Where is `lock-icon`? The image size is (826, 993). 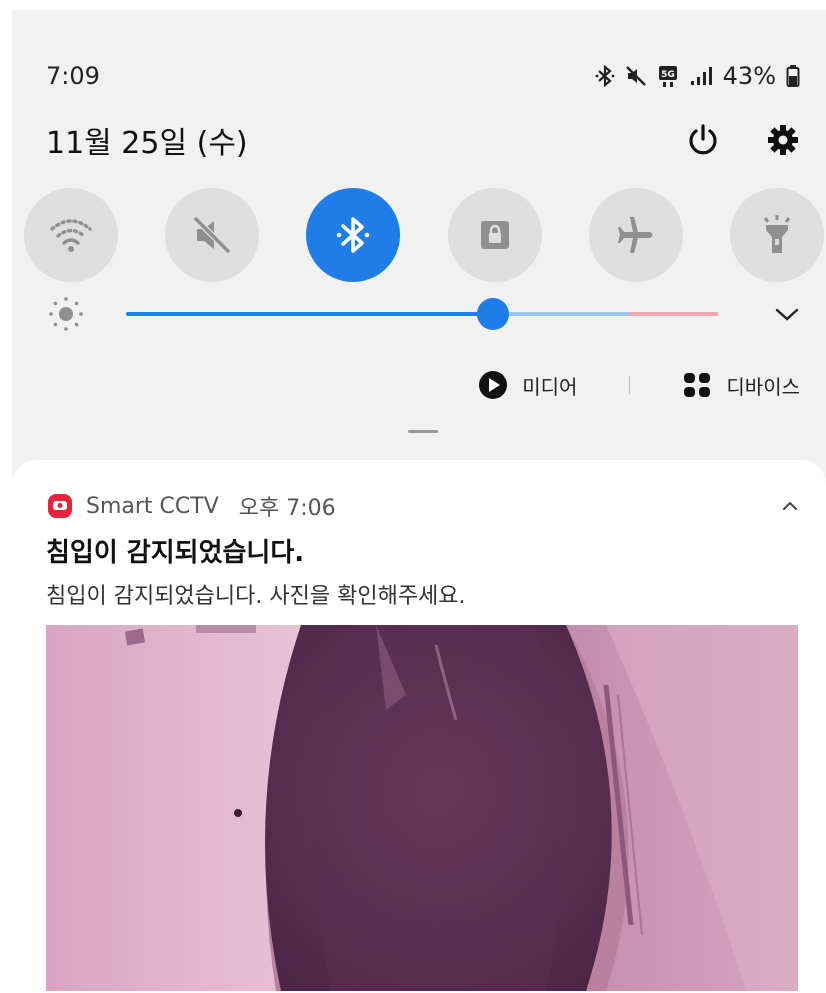 lock-icon is located at coordinates (494, 235).